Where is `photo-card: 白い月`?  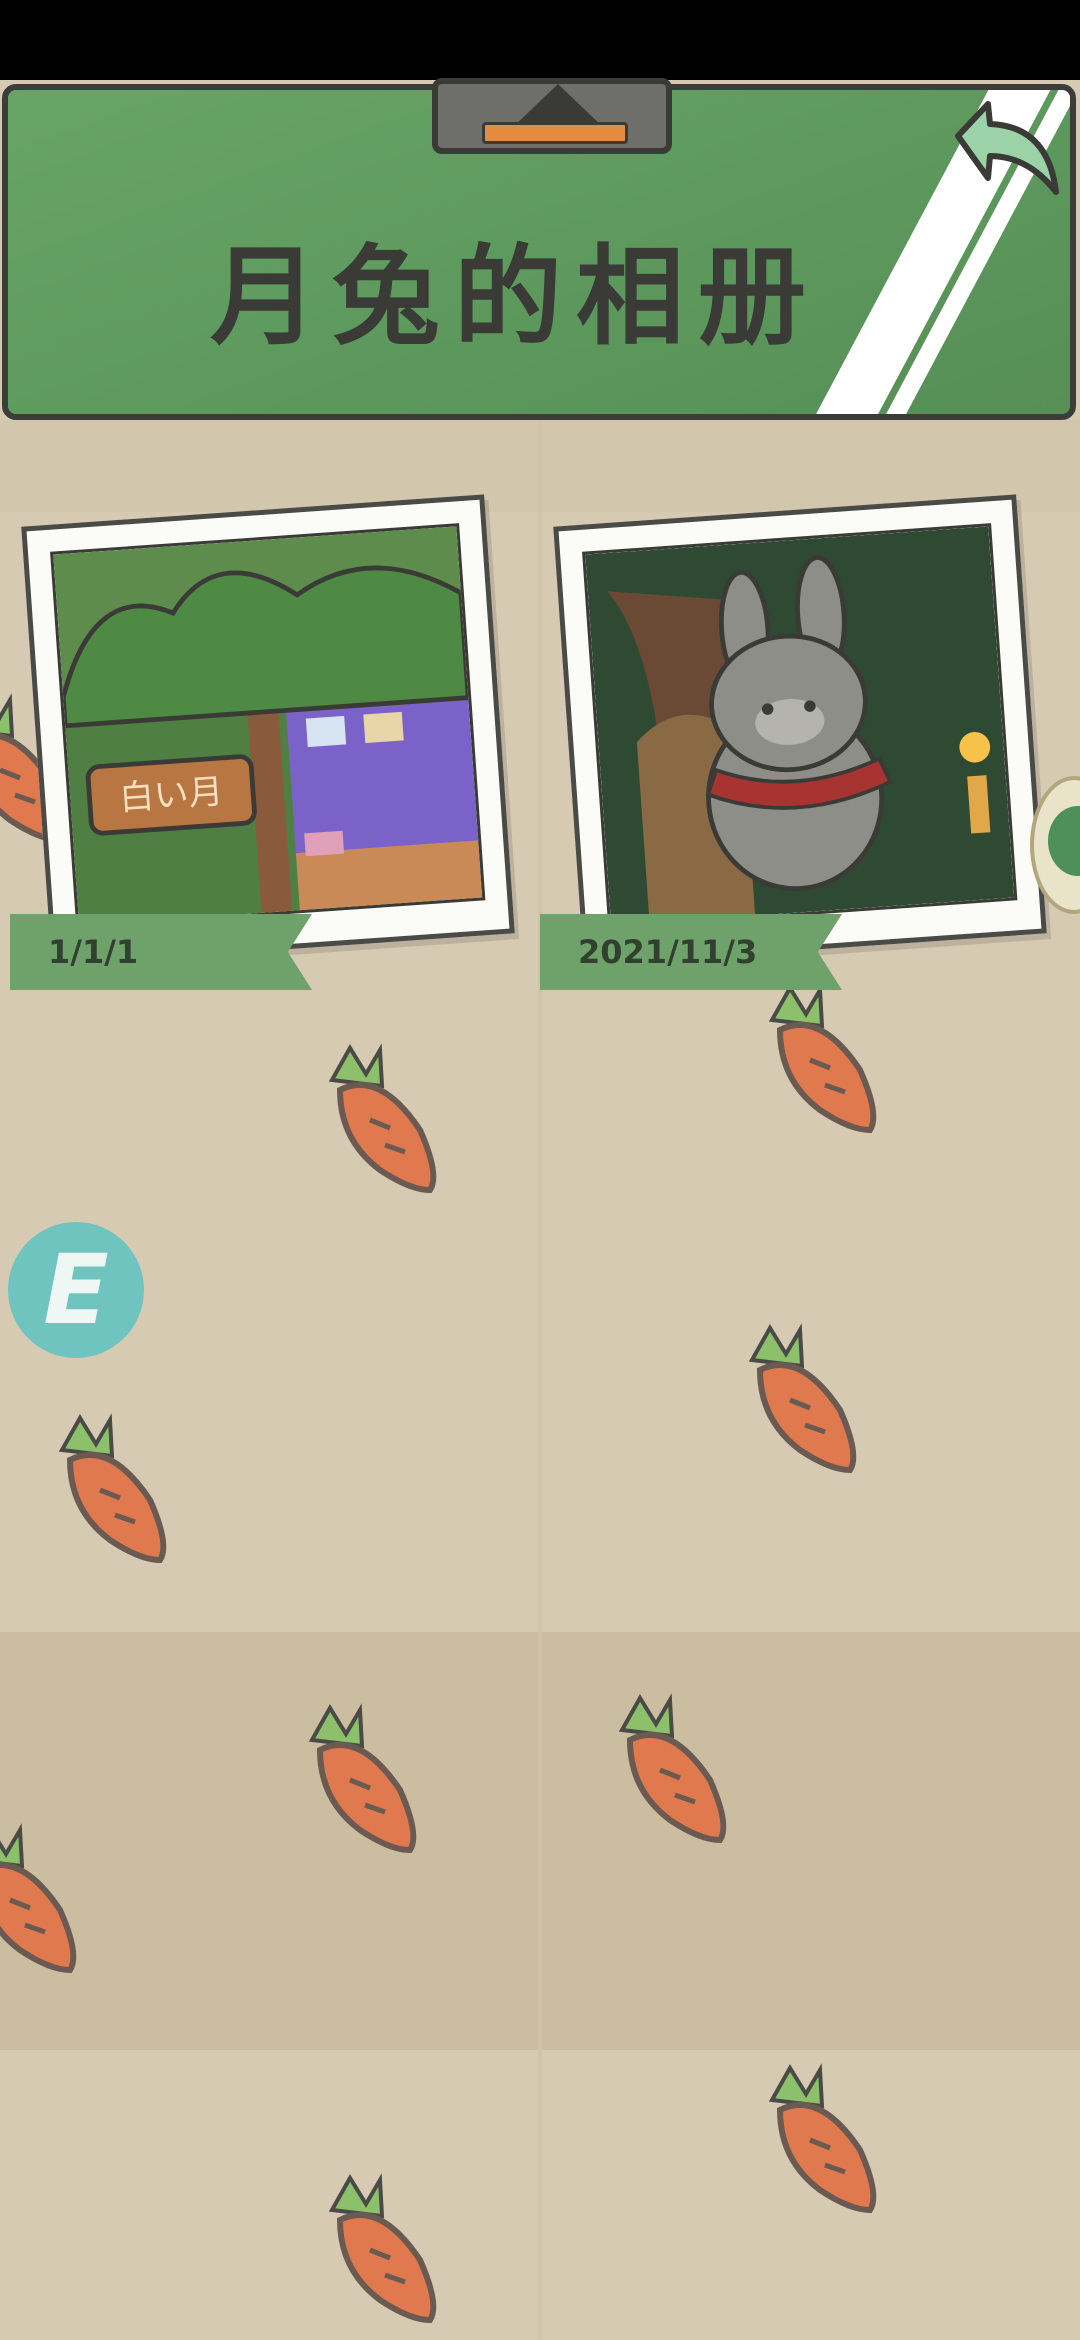
photo-card: 白い月 is located at coordinates (268, 730).